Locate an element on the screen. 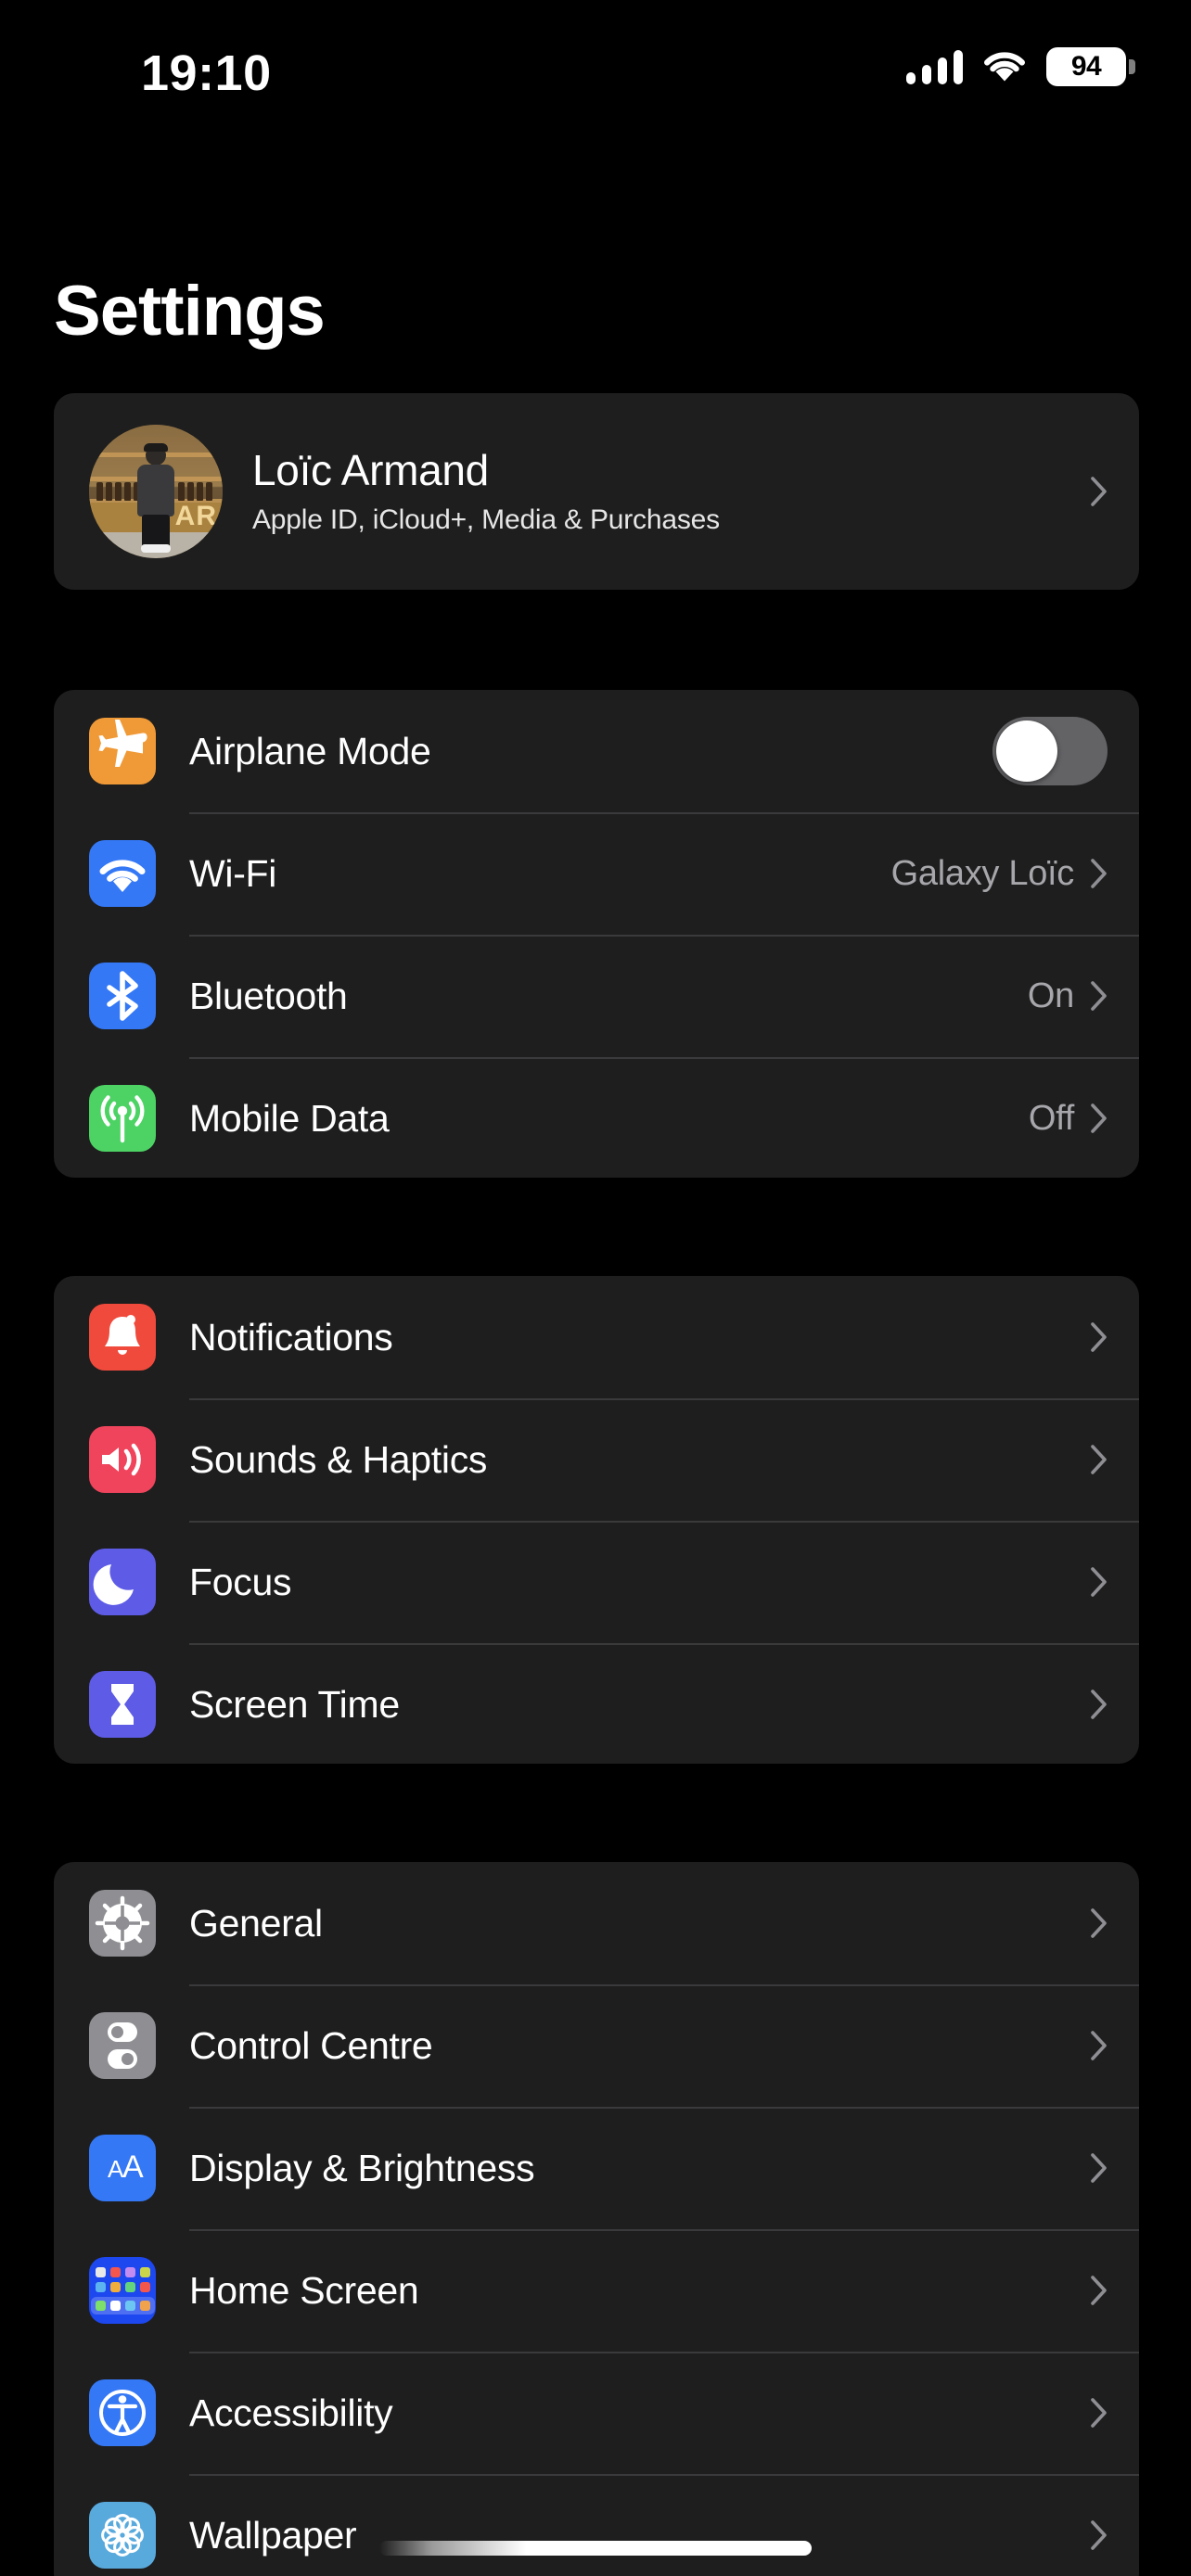 The height and width of the screenshot is (2576, 1191). control-toggles-icon is located at coordinates (122, 2046).